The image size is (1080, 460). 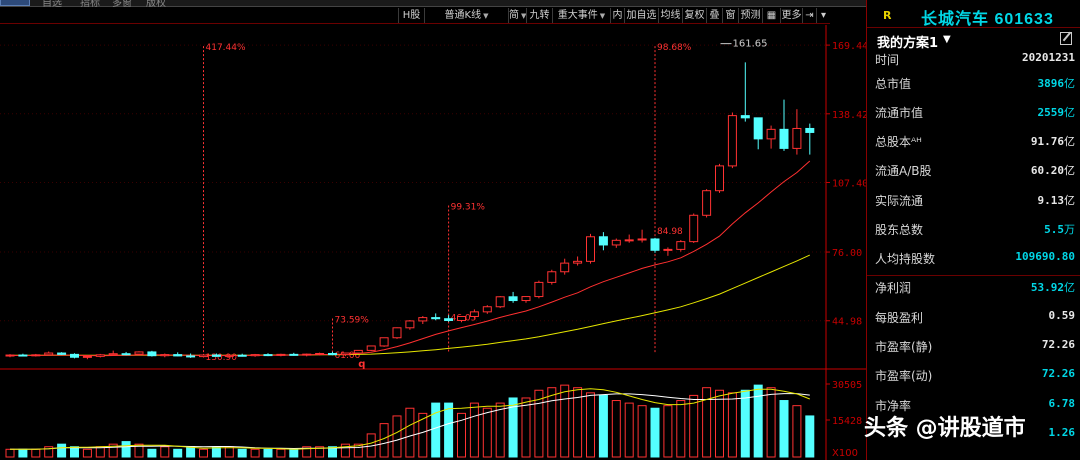 What do you see at coordinates (617, 15) in the screenshot?
I see `inner-button: 内` at bounding box center [617, 15].